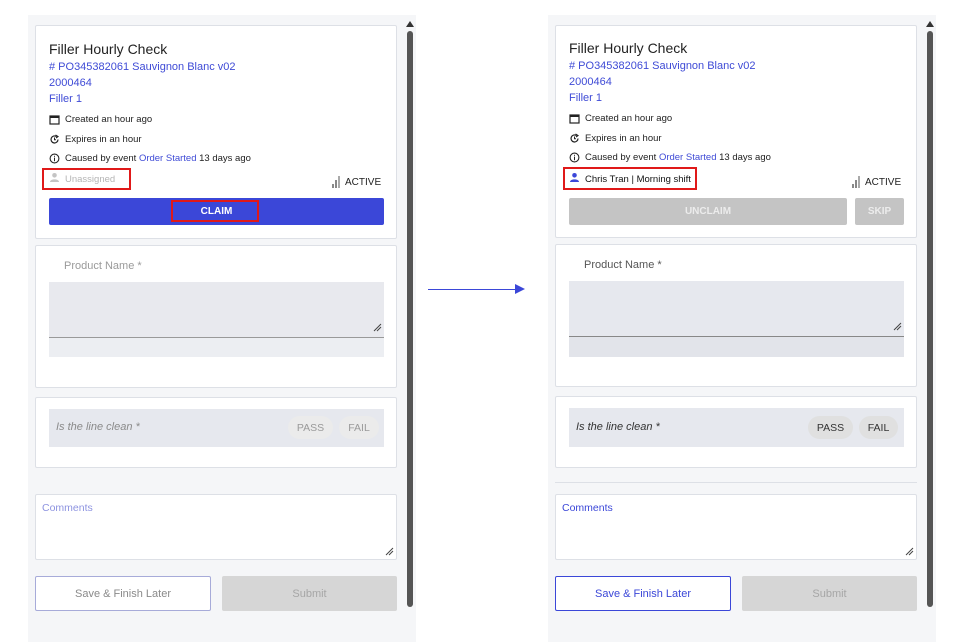 The width and height of the screenshot is (966, 642). I want to click on skip-label: SKIP, so click(879, 211).